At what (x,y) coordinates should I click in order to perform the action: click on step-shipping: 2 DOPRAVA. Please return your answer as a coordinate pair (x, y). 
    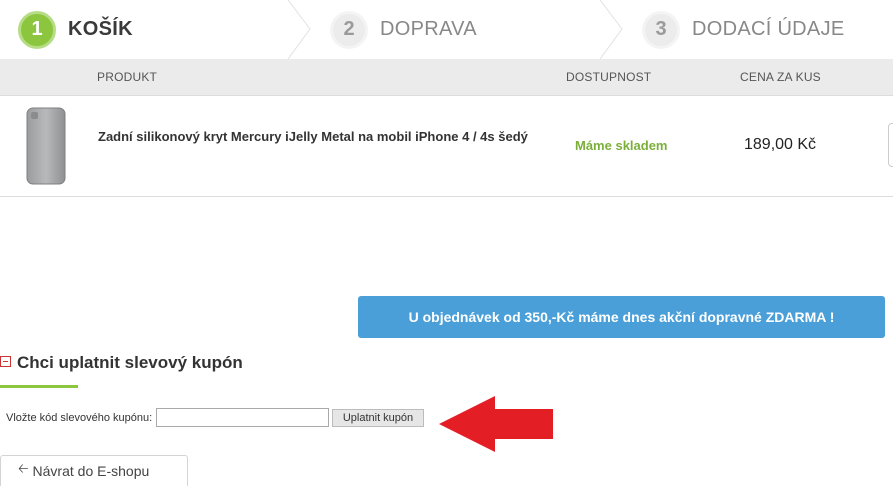
    Looking at the image, I should click on (403, 29).